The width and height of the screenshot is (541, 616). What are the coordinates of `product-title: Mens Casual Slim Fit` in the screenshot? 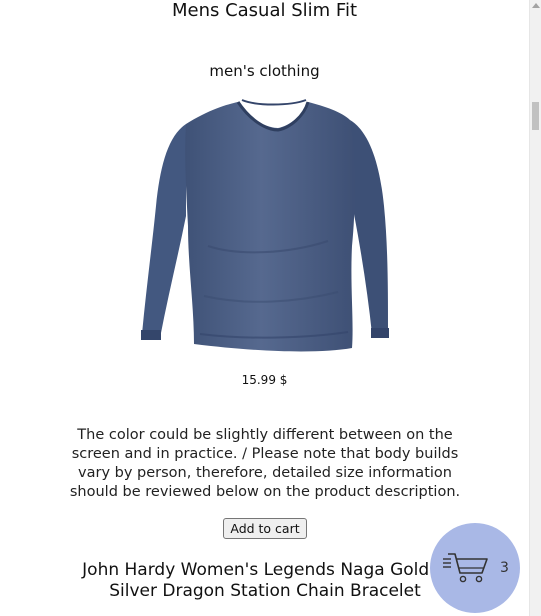 It's located at (264, 10).